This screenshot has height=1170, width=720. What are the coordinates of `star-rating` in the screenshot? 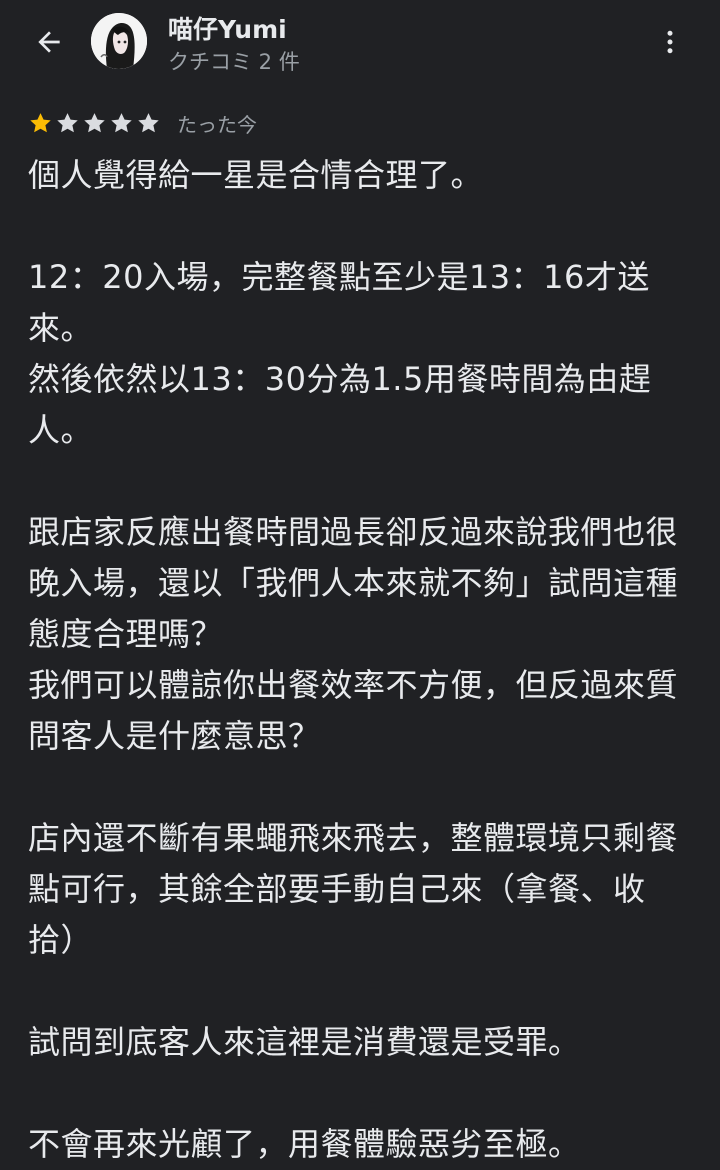 It's located at (94, 123).